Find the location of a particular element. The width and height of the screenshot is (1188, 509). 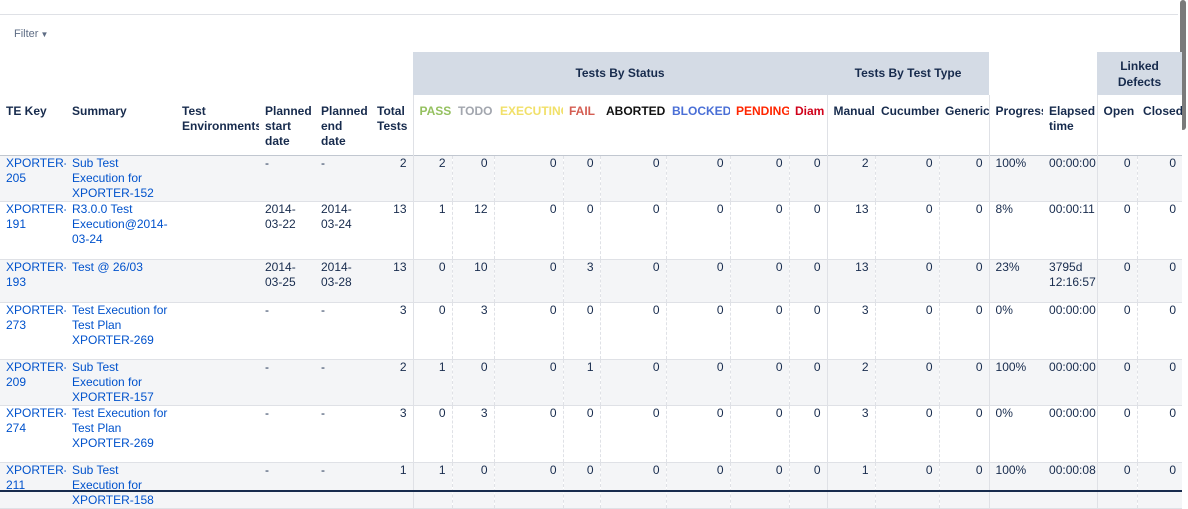

cell-summary: Test Execution for Test Plan XPORTER-269 is located at coordinates (121, 331).